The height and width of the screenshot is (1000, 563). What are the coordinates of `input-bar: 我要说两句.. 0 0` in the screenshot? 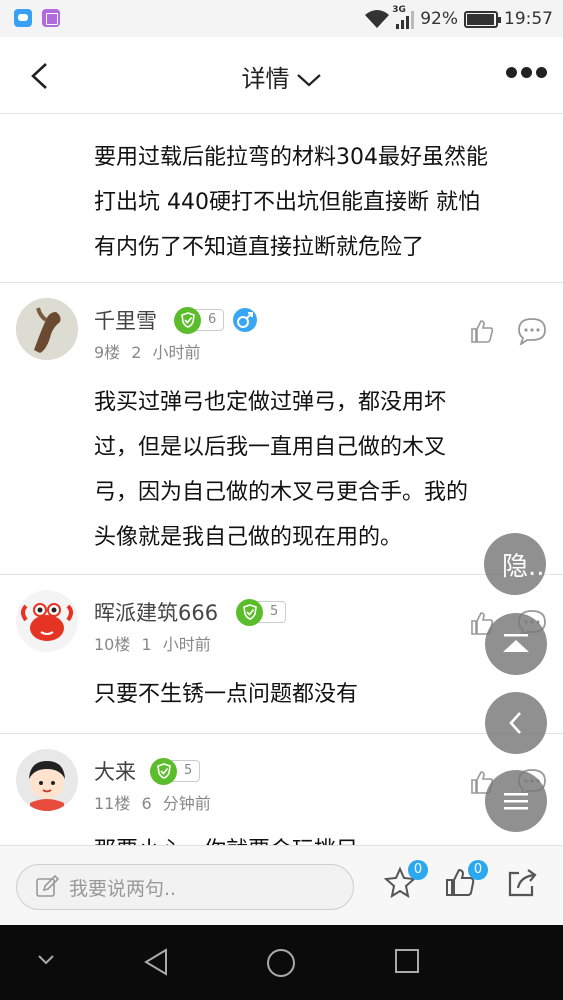 It's located at (281, 885).